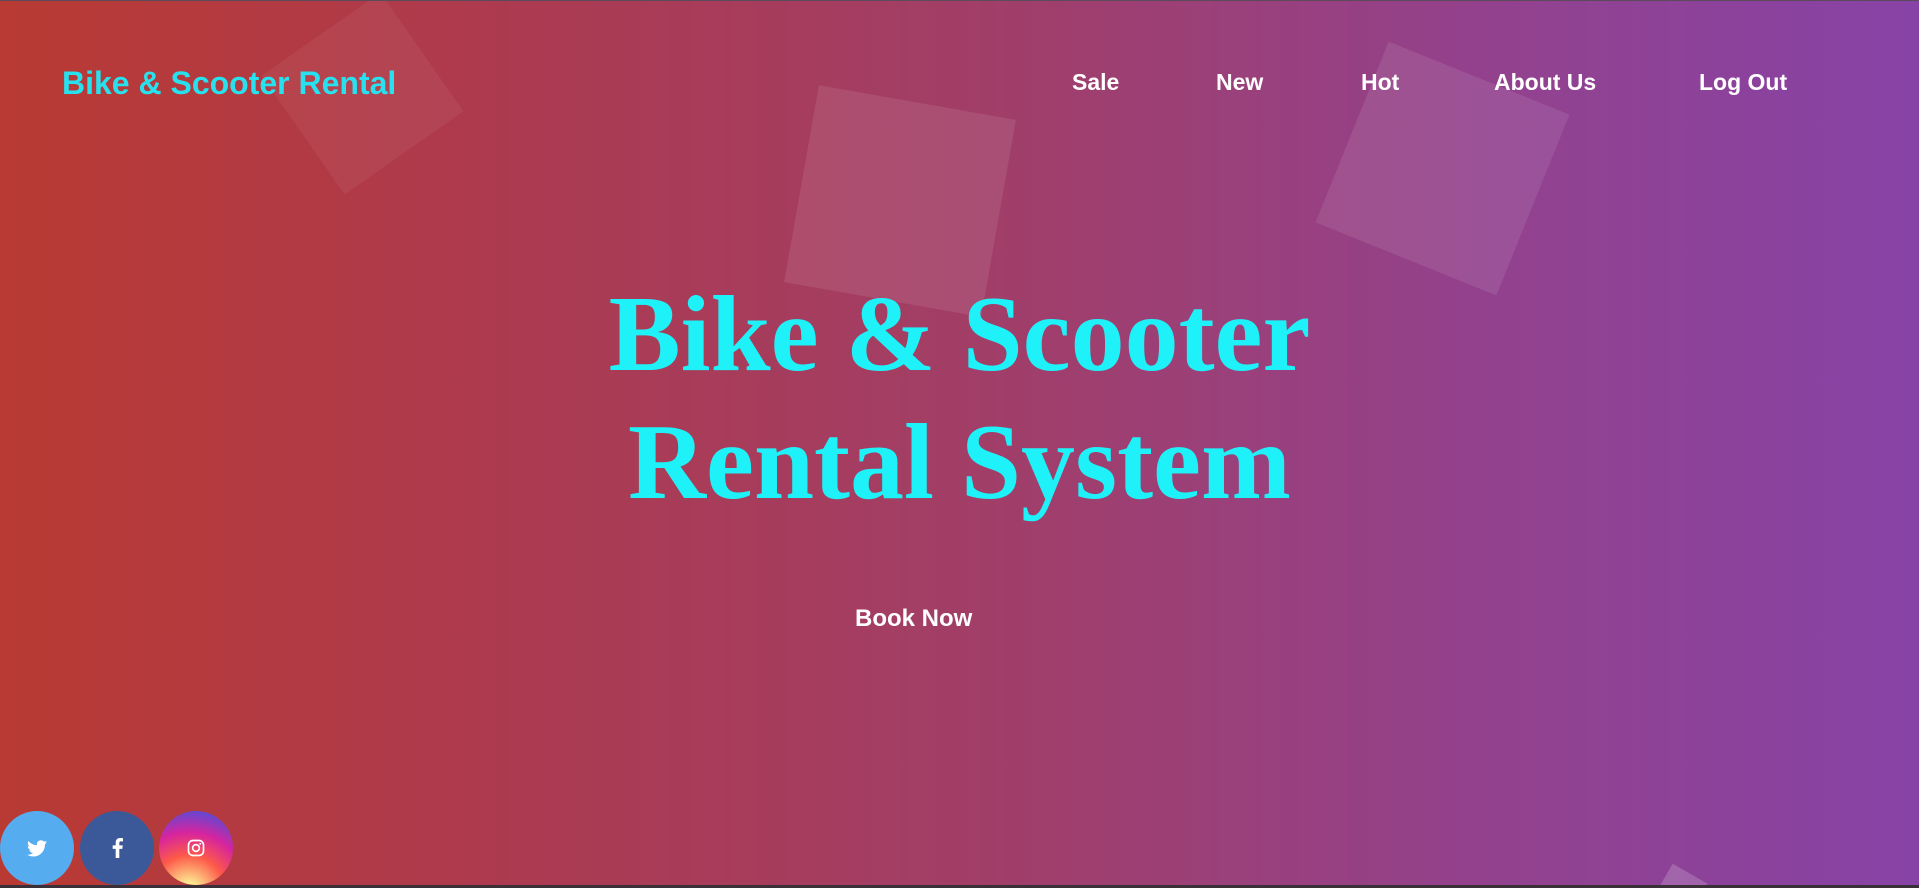  What do you see at coordinates (1545, 82) in the screenshot?
I see `nav-link-about-us: About Us` at bounding box center [1545, 82].